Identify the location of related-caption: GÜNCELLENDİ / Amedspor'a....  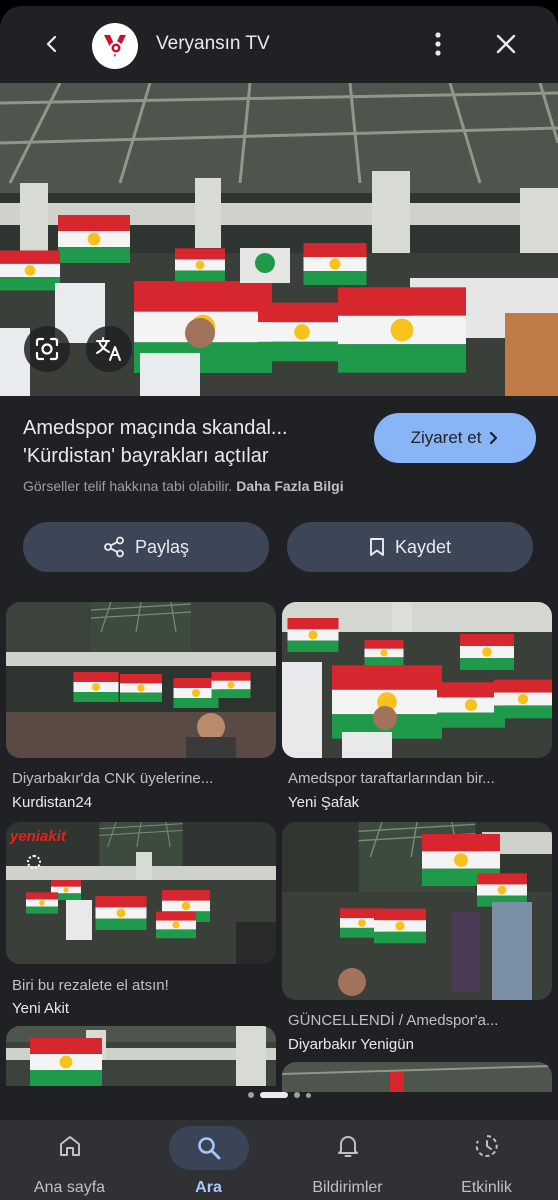
(393, 1020).